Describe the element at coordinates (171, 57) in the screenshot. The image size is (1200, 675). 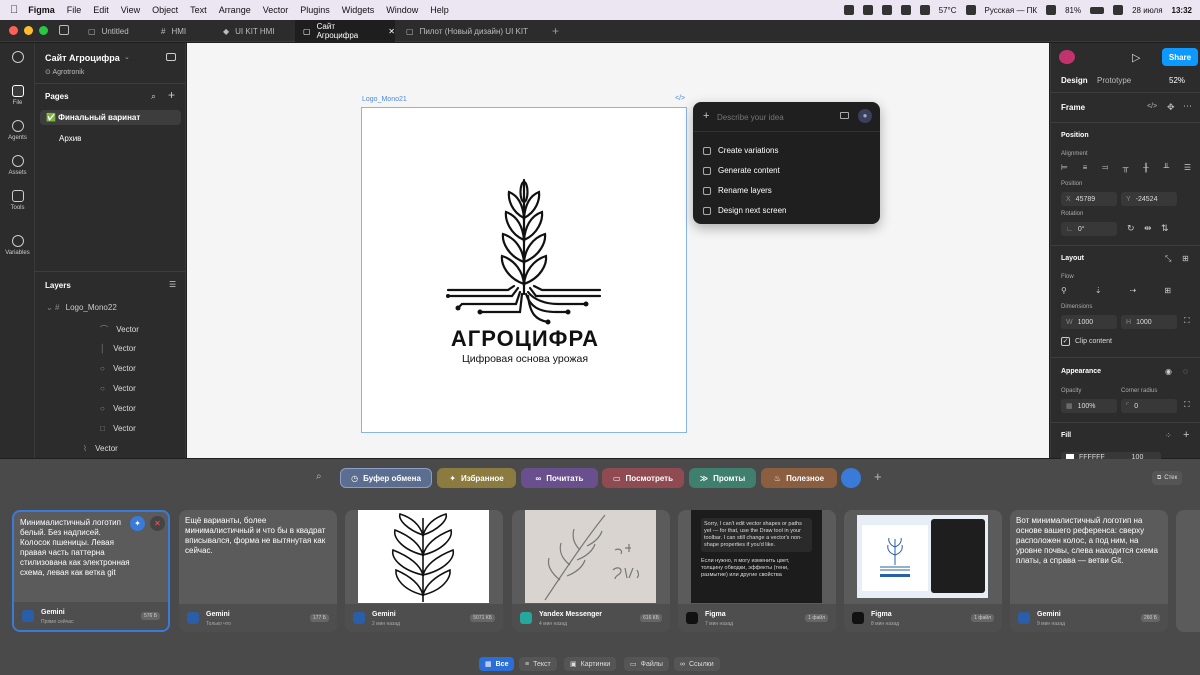
I see `sidebar-toggle-icon` at that location.